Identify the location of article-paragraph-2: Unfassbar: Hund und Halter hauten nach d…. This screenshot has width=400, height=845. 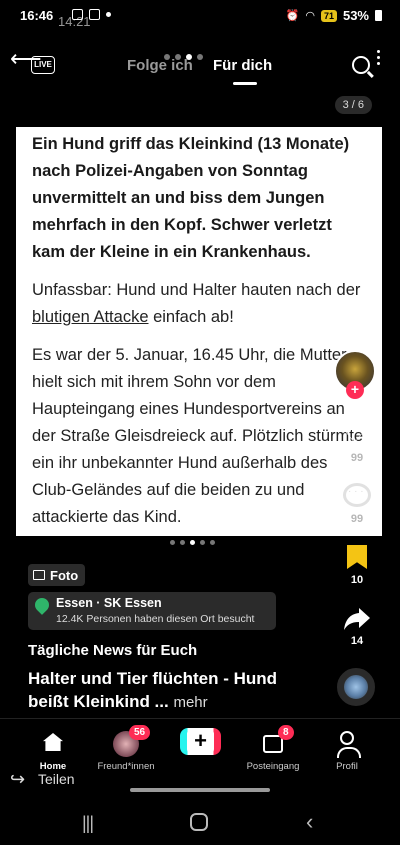
(196, 303).